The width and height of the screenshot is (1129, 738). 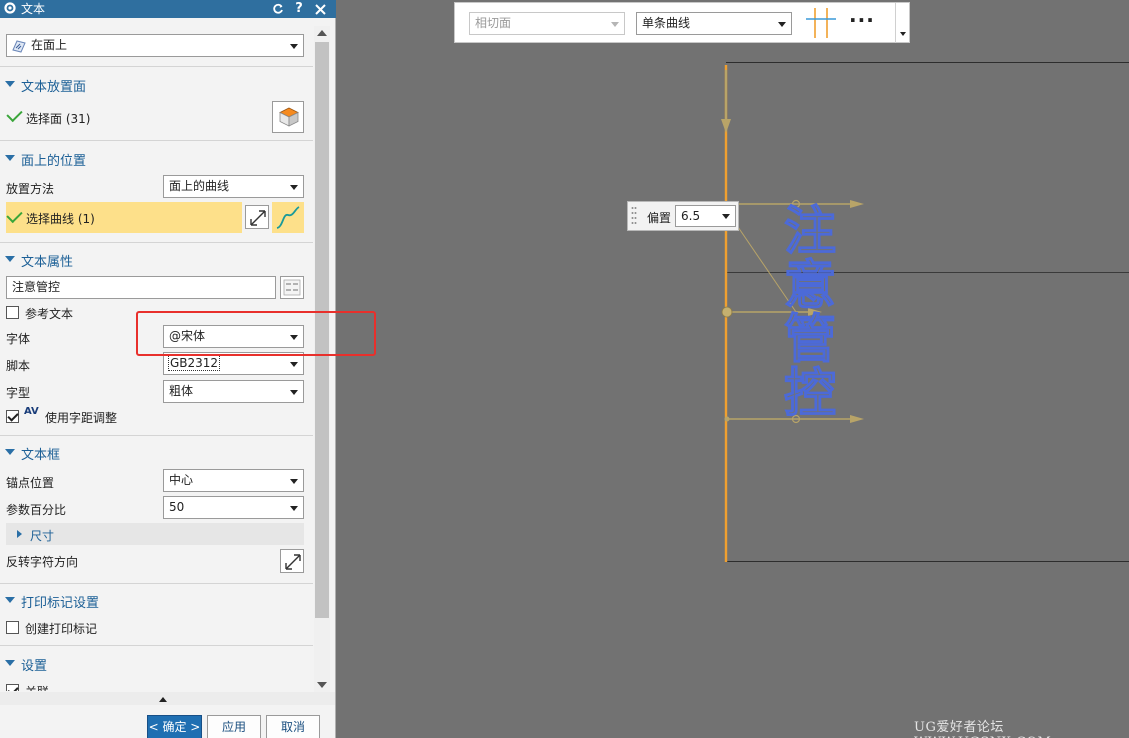 What do you see at coordinates (19, 49) in the screenshot?
I see `on-face-icon` at bounding box center [19, 49].